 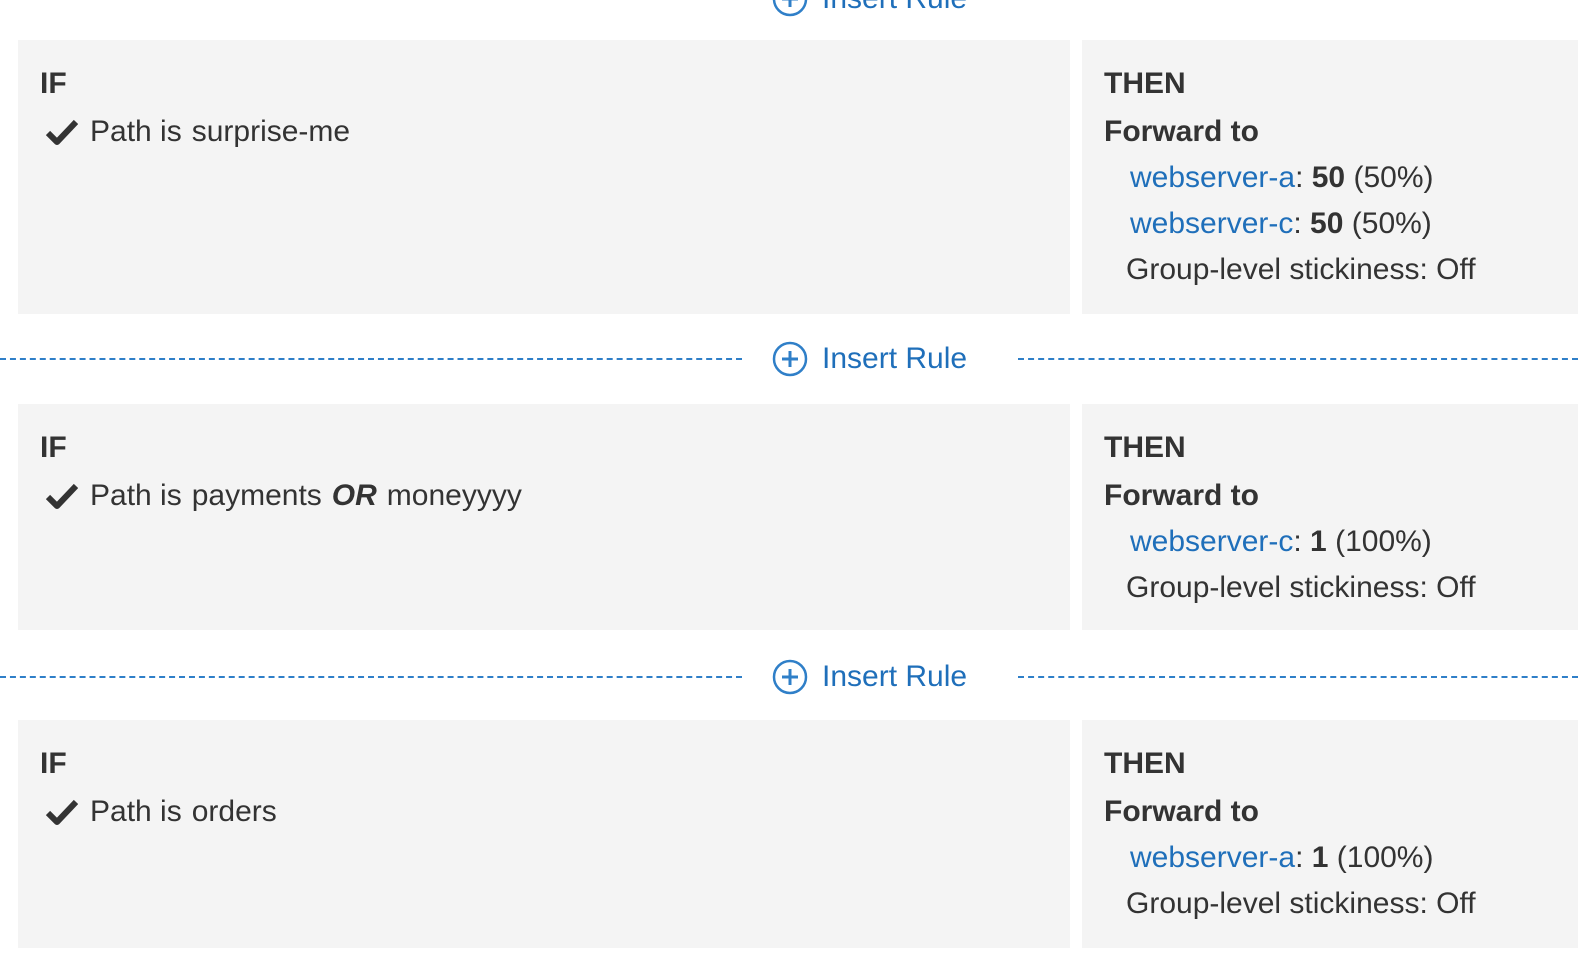 I want to click on rule-2-condition: Path is payments OR moneyyyy, so click(x=544, y=496).